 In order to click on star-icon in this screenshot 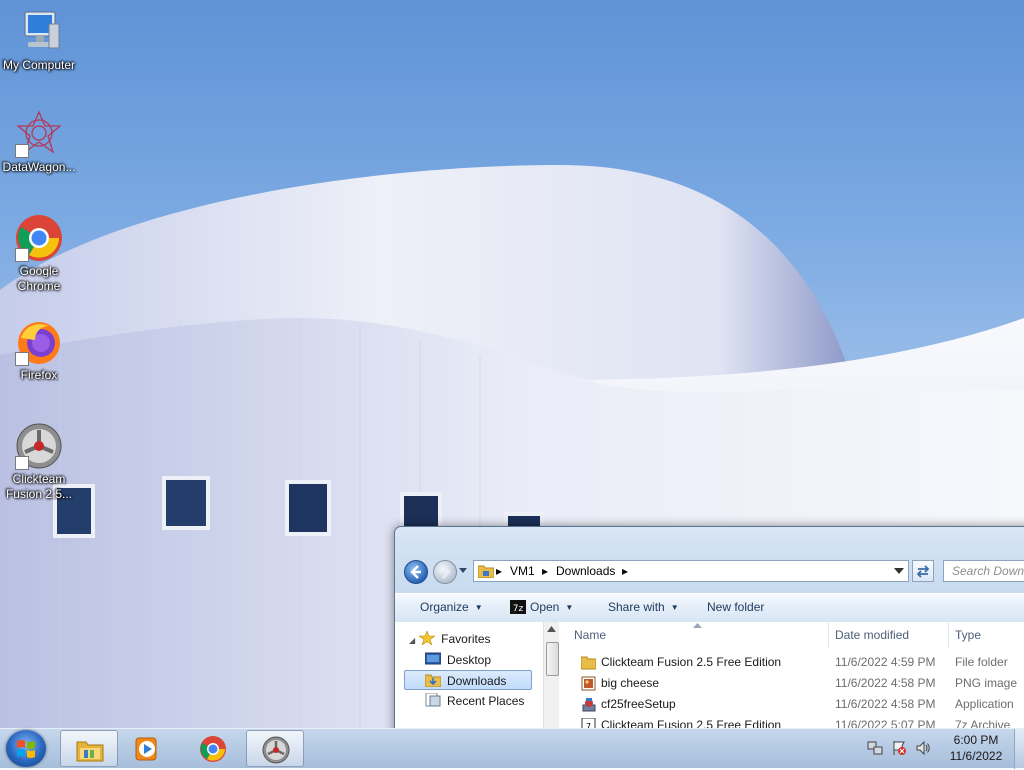, I will do `click(427, 638)`.